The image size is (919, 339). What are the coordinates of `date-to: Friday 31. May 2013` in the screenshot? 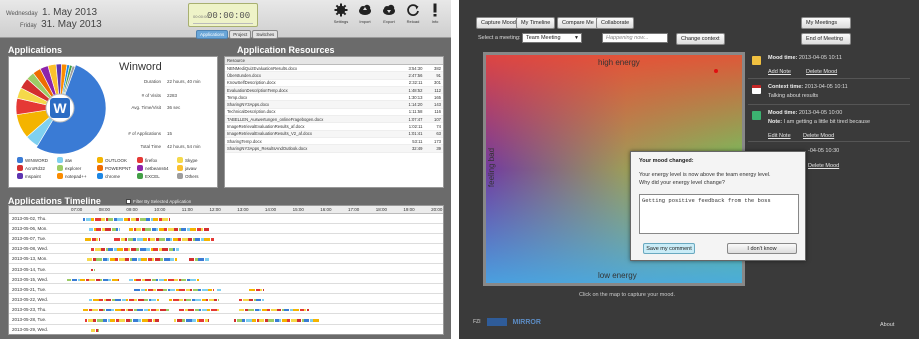 It's located at (61, 23).